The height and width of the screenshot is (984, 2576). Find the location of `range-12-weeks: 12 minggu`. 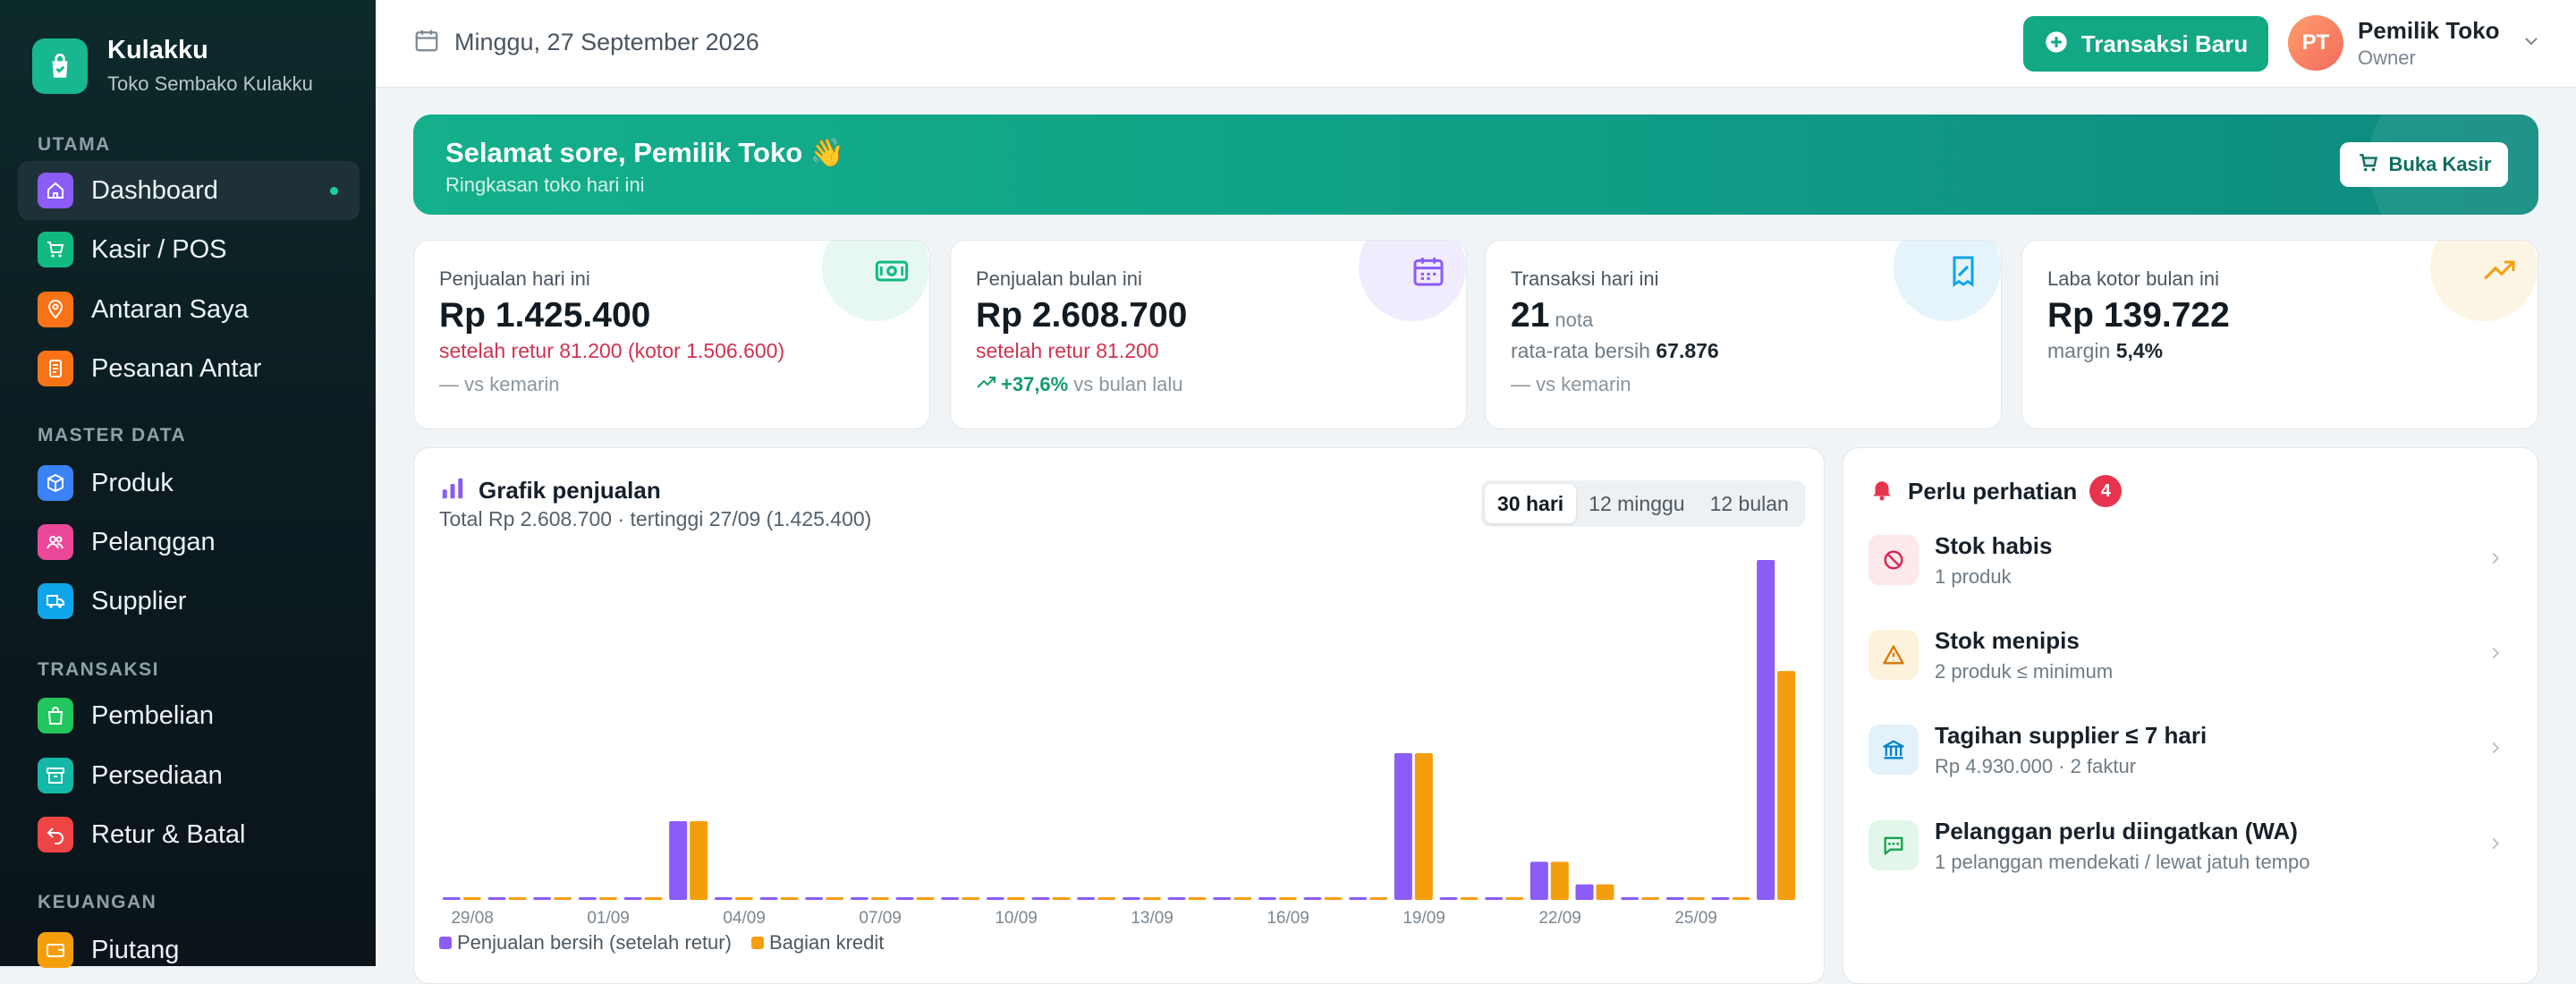

range-12-weeks: 12 minggu is located at coordinates (1636, 503).